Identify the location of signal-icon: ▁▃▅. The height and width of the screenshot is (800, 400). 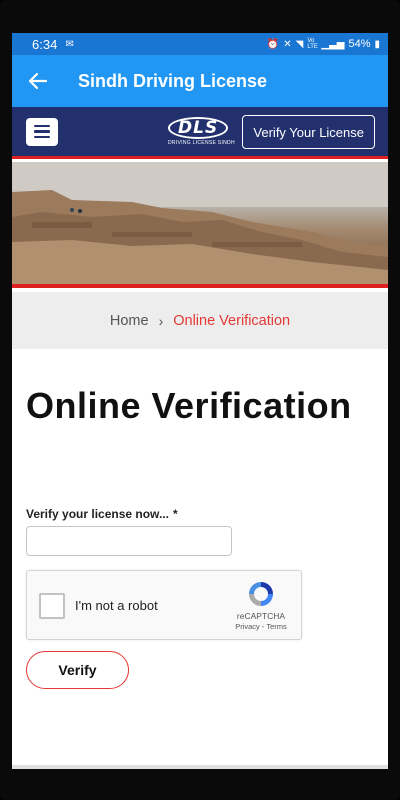
(333, 44).